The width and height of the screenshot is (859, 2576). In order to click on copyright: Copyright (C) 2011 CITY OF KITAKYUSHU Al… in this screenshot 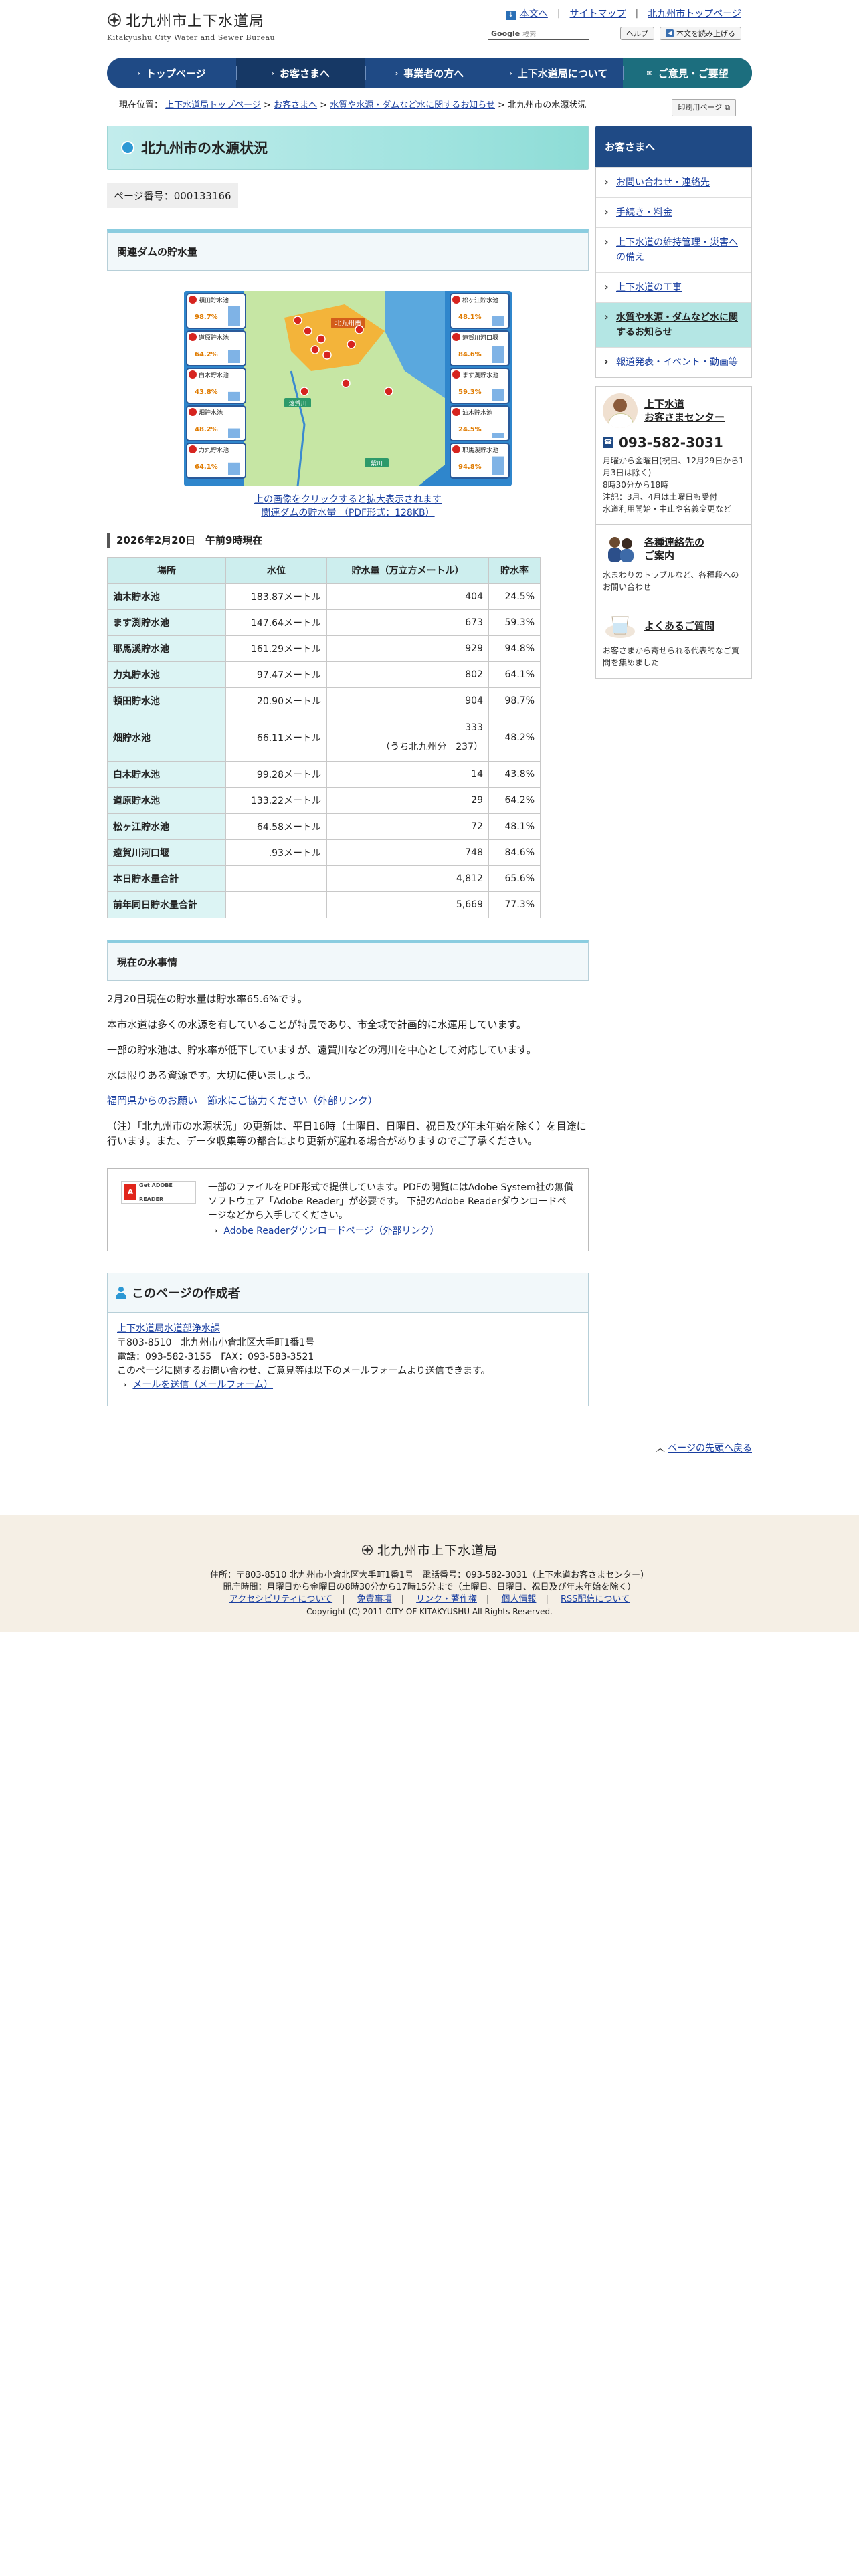, I will do `click(429, 1611)`.